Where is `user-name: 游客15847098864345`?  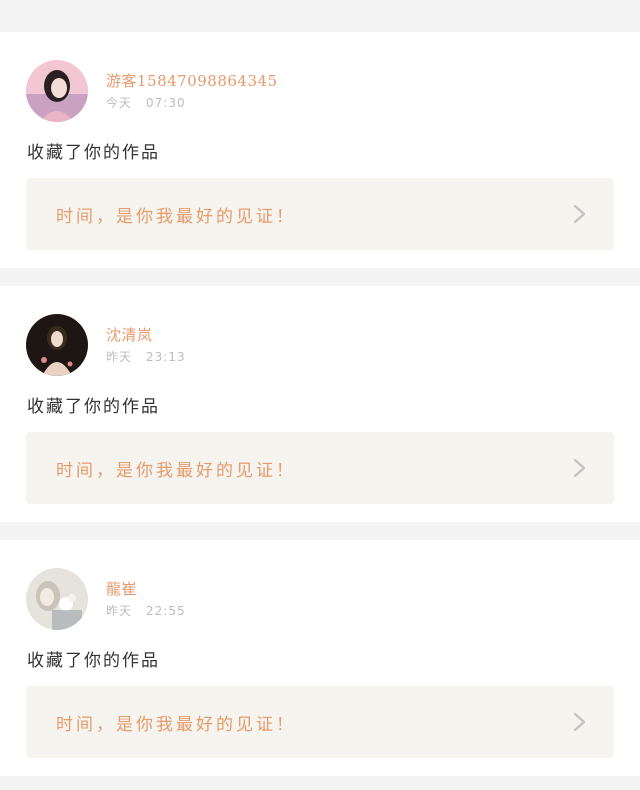
user-name: 游客15847098864345 is located at coordinates (192, 80).